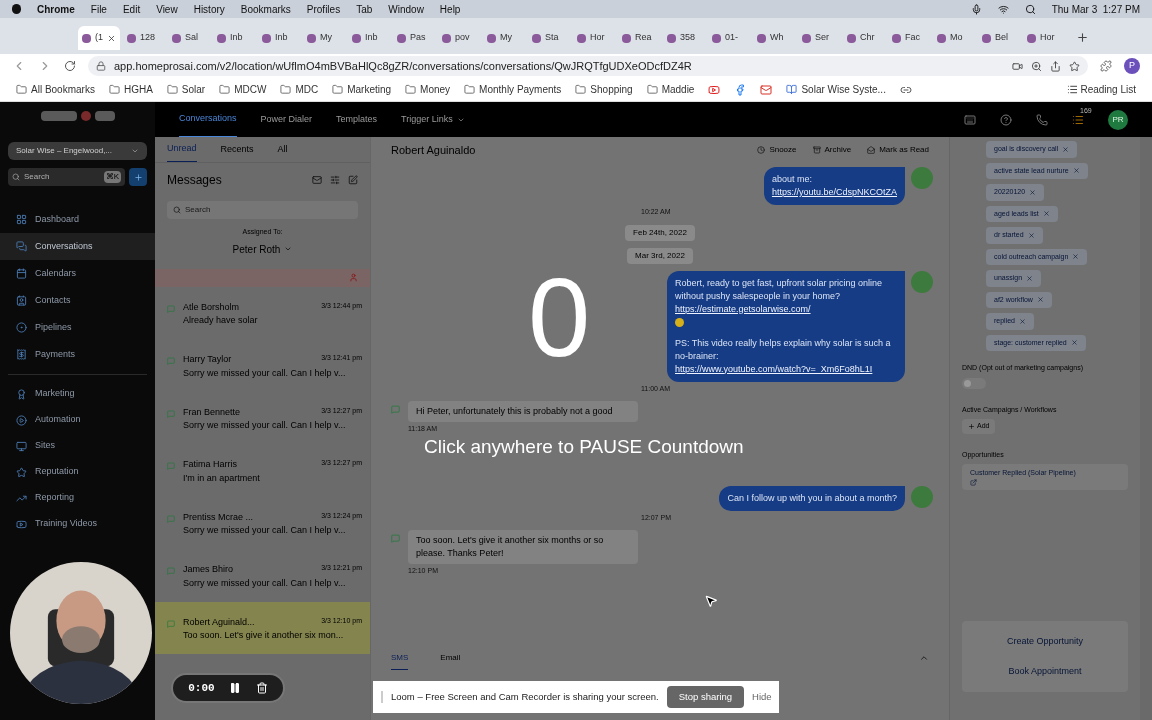  Describe the element at coordinates (954, 38) in the screenshot. I see `browser-tab: Mo` at that location.